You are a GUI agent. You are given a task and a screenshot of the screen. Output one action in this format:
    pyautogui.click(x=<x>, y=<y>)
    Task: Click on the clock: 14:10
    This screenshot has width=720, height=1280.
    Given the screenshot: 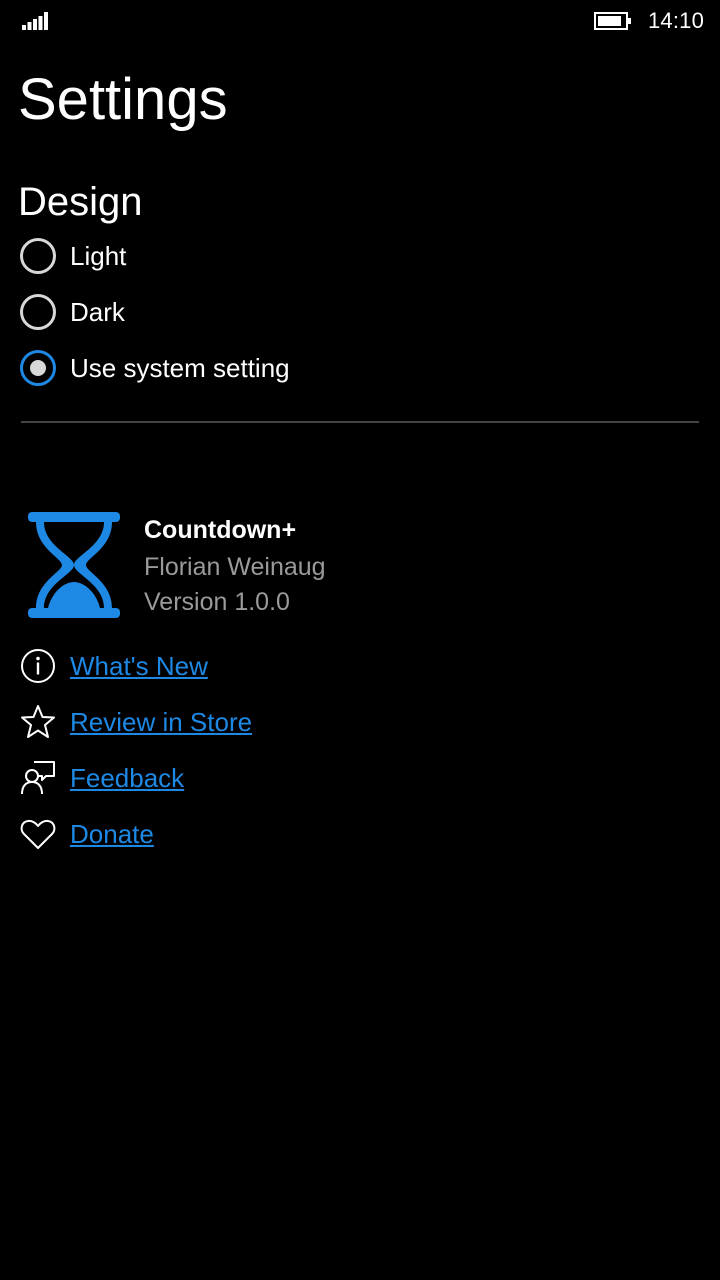 What is the action you would take?
    pyautogui.click(x=676, y=20)
    